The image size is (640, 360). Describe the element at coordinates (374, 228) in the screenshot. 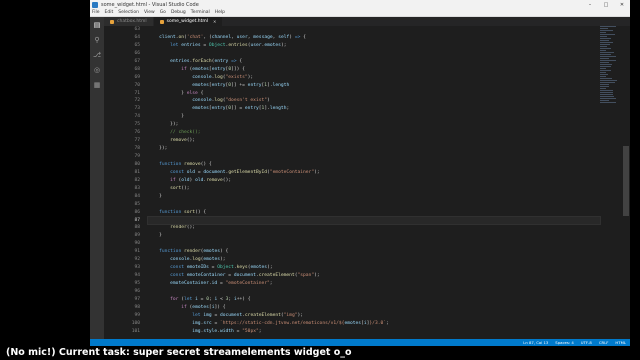

I see `code-line: render();` at that location.